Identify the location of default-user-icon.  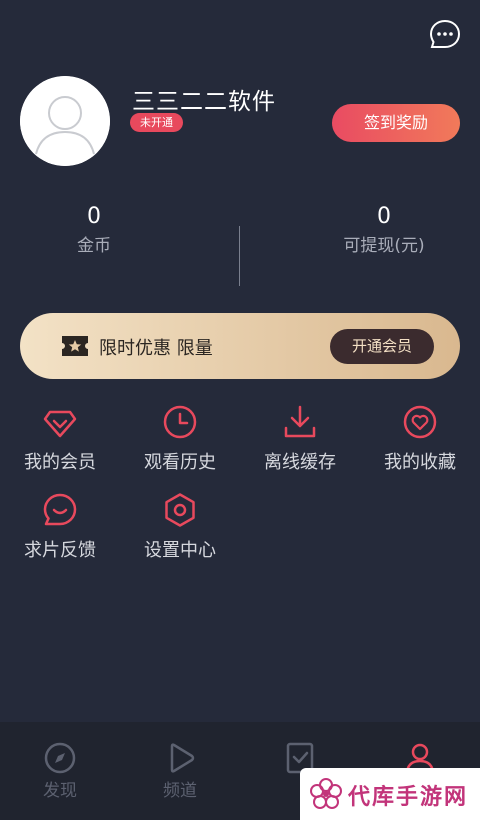
(65, 121).